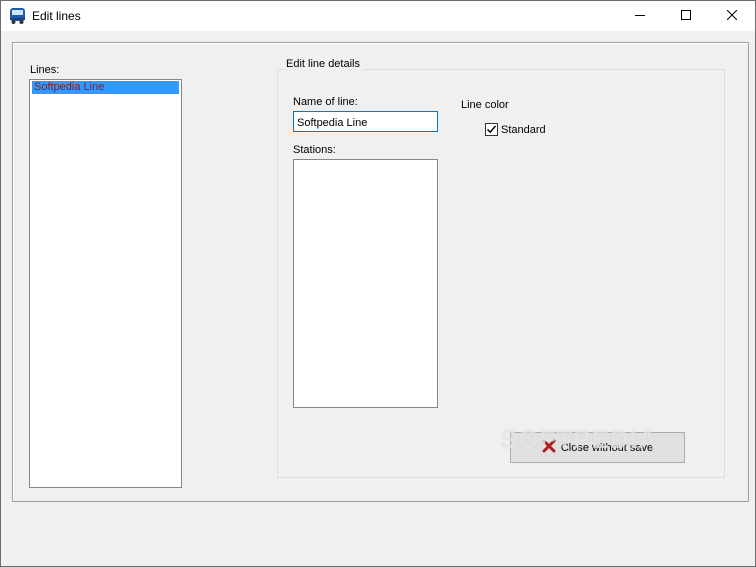 This screenshot has width=756, height=567. I want to click on close-icon, so click(732, 16).